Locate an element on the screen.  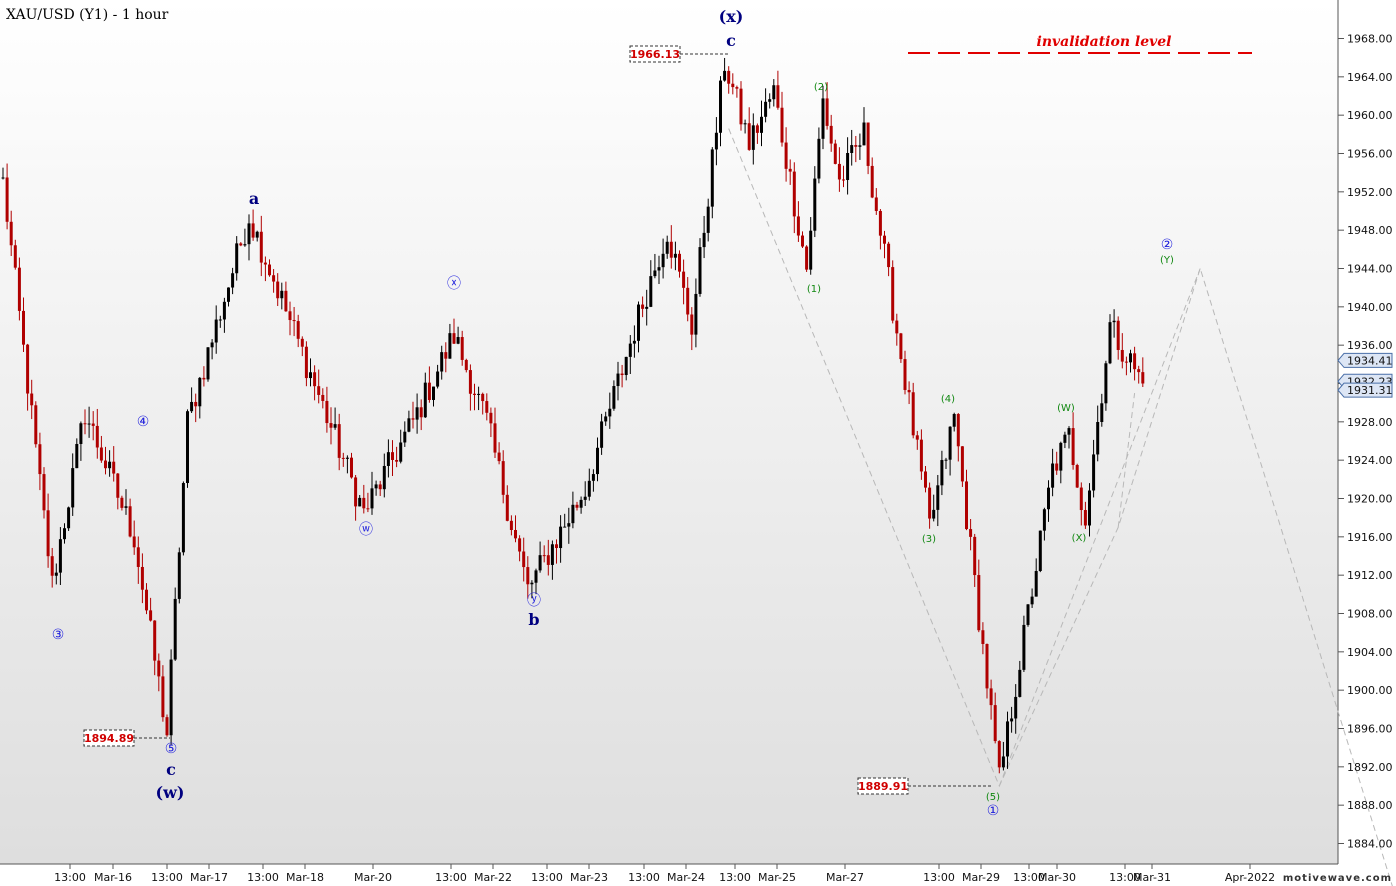
invalidation-label: invalidation level is located at coordinates (1104, 42).